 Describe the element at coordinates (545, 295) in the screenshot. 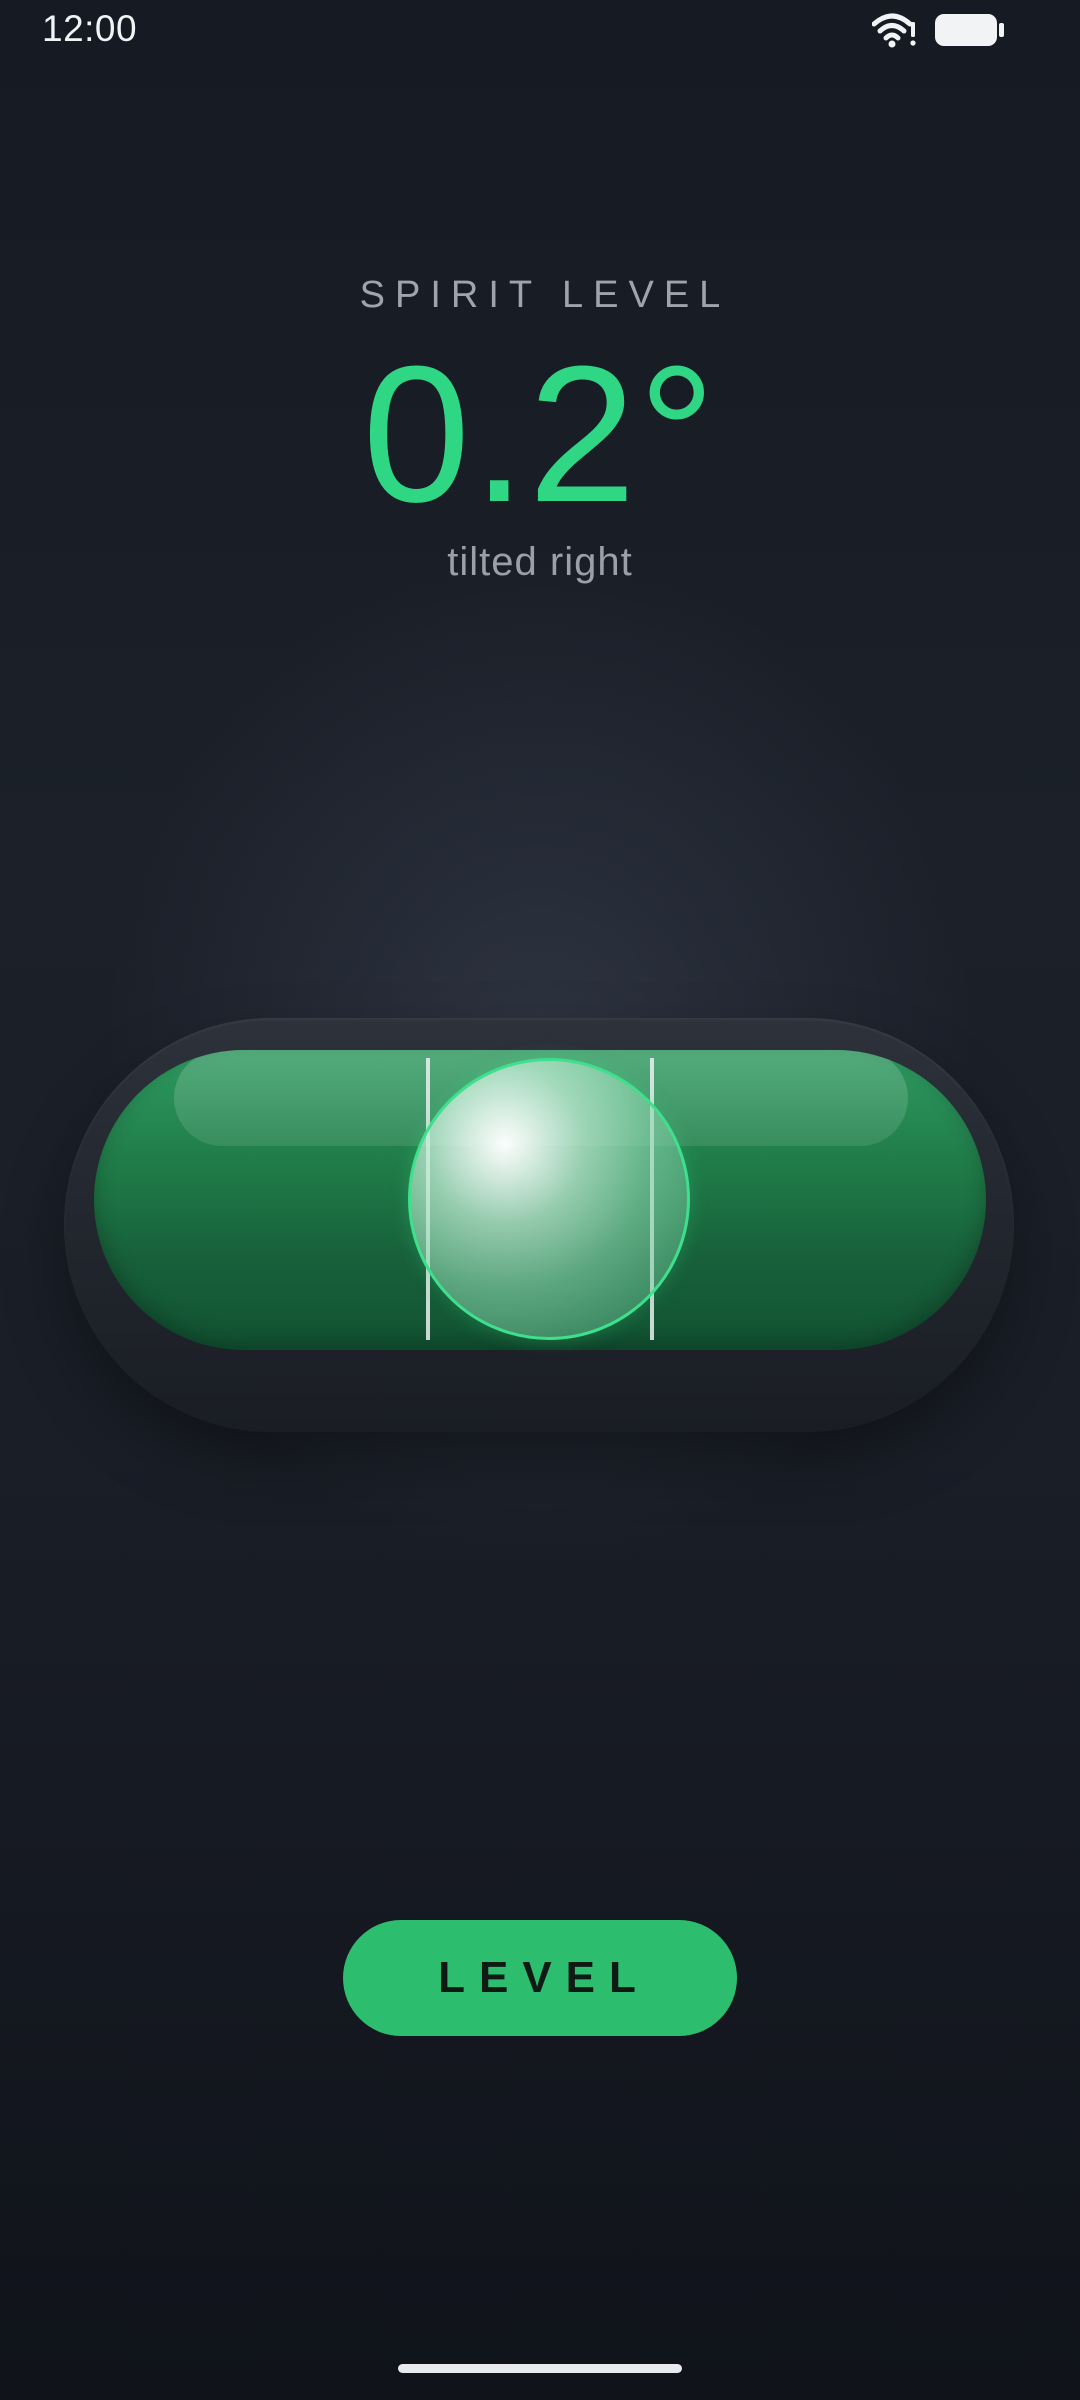

I see `app-title: SPIRIT LEVEL` at that location.